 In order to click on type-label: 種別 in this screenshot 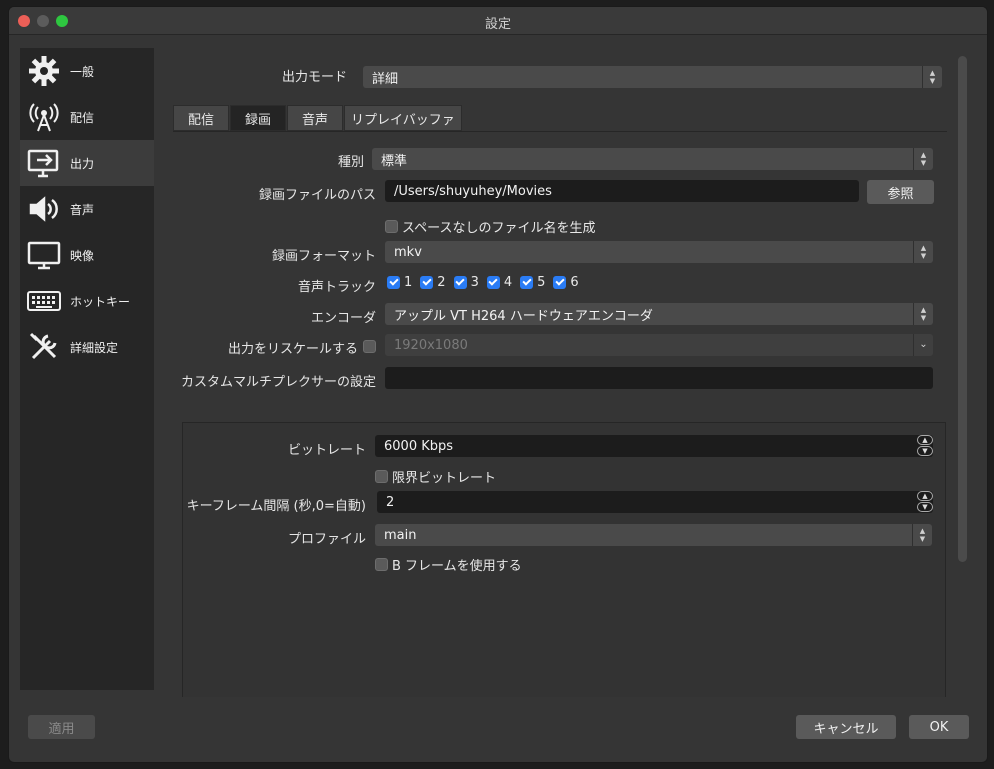, I will do `click(350, 162)`.